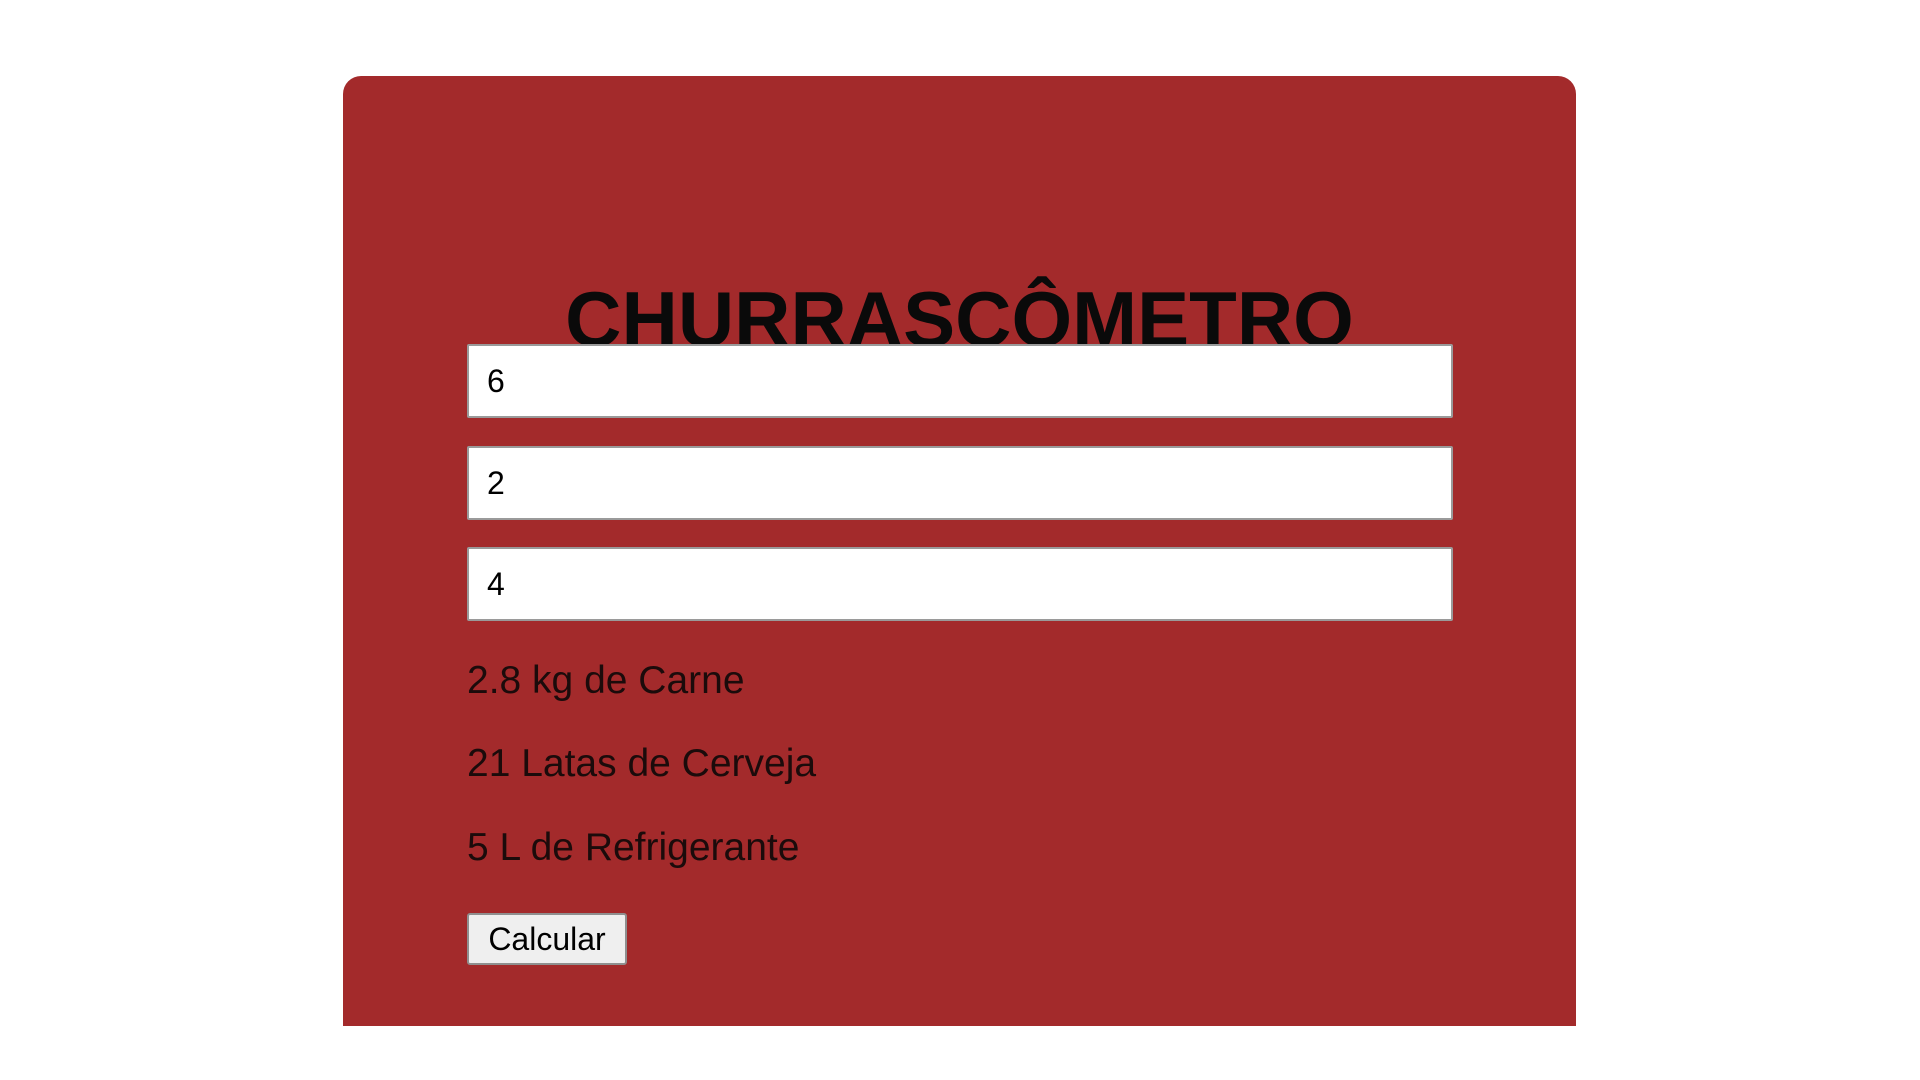  Describe the element at coordinates (960, 483) in the screenshot. I see `children-input` at that location.